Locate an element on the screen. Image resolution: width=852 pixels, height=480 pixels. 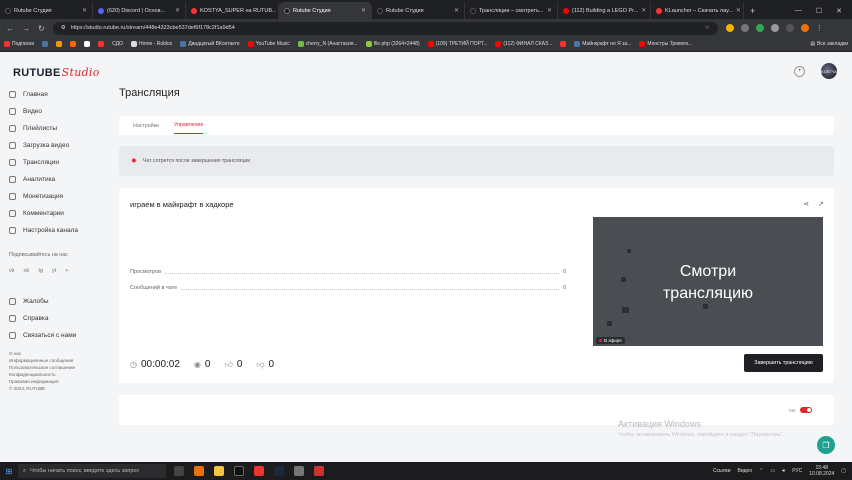
bookmark-star-icon: ☆ is located at coordinates (707, 28).